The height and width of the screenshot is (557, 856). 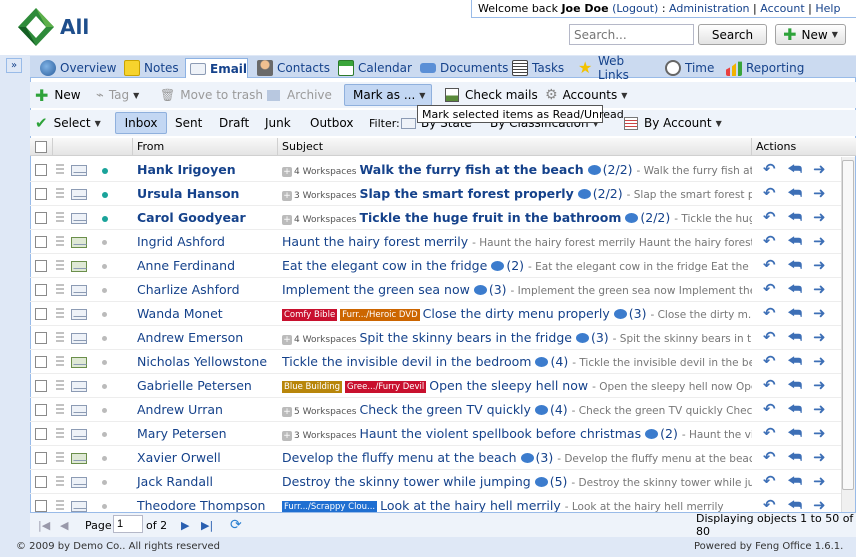 I want to click on sender-name: Jack Randall, so click(x=175, y=481).